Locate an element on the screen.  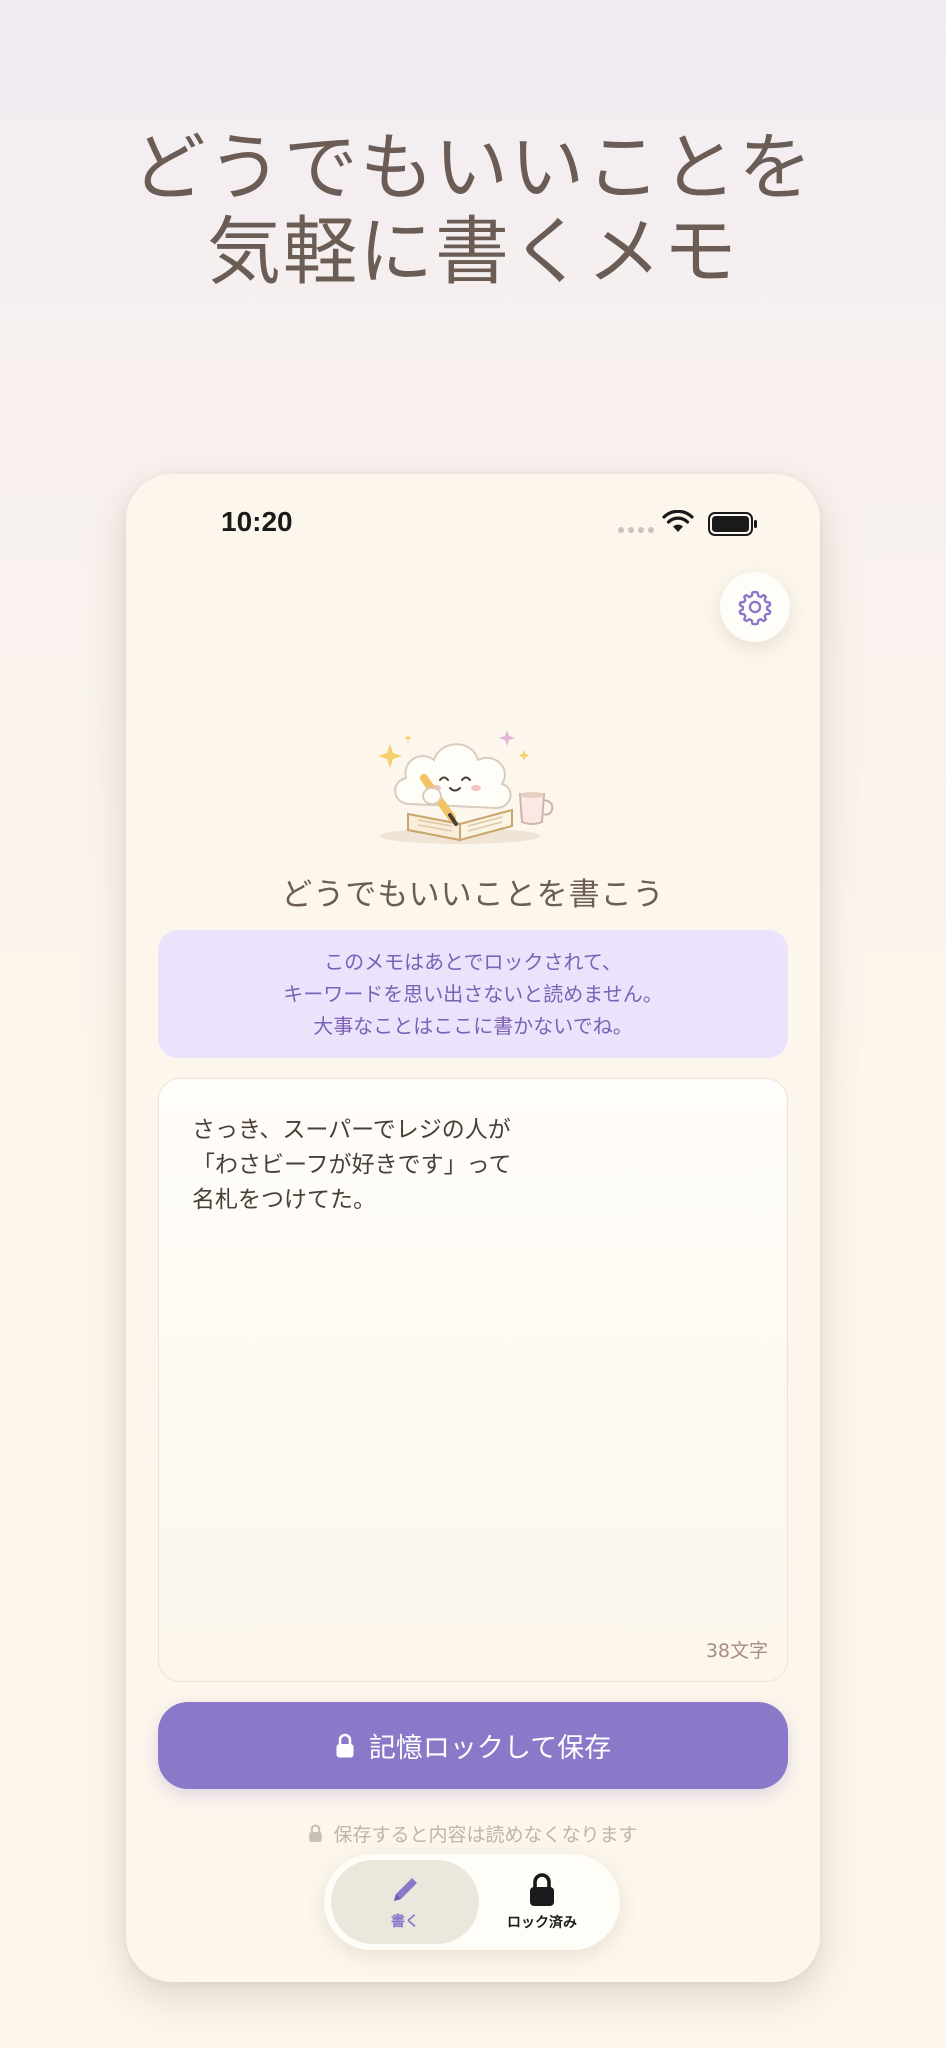
page-title: どうでもいいことを書こう is located at coordinates (473, 895).